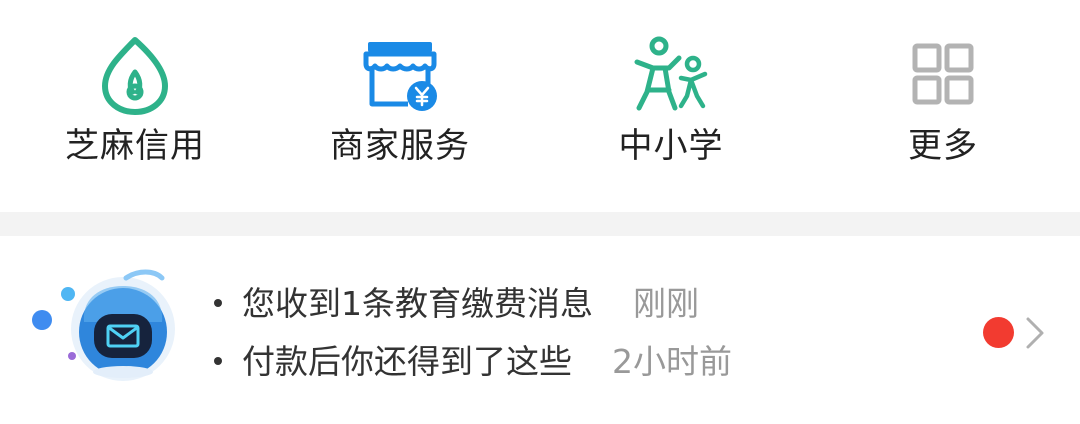 The height and width of the screenshot is (424, 1080). What do you see at coordinates (671, 76) in the screenshot?
I see `school-kids-icon` at bounding box center [671, 76].